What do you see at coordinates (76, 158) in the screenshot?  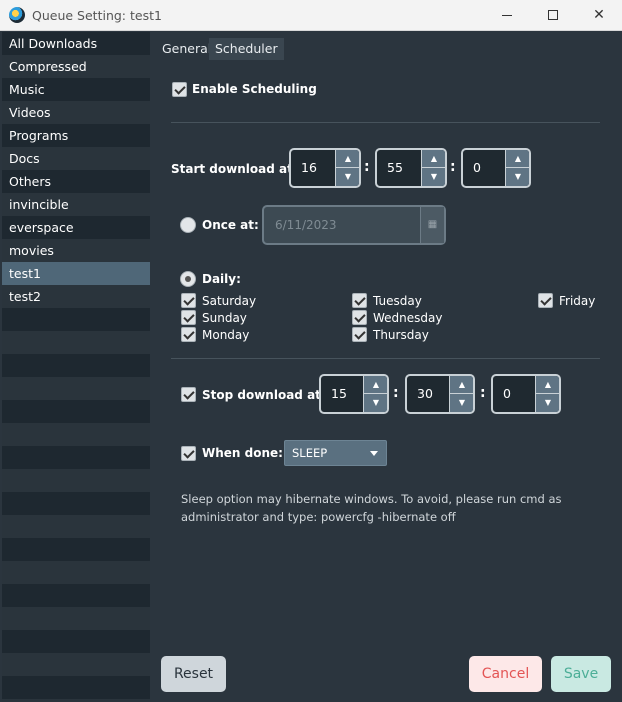 I see `queue-item-docs: Docs` at bounding box center [76, 158].